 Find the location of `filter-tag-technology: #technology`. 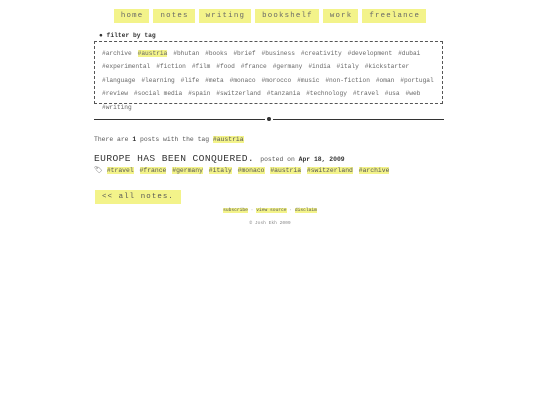

filter-tag-technology: #technology is located at coordinates (326, 93).